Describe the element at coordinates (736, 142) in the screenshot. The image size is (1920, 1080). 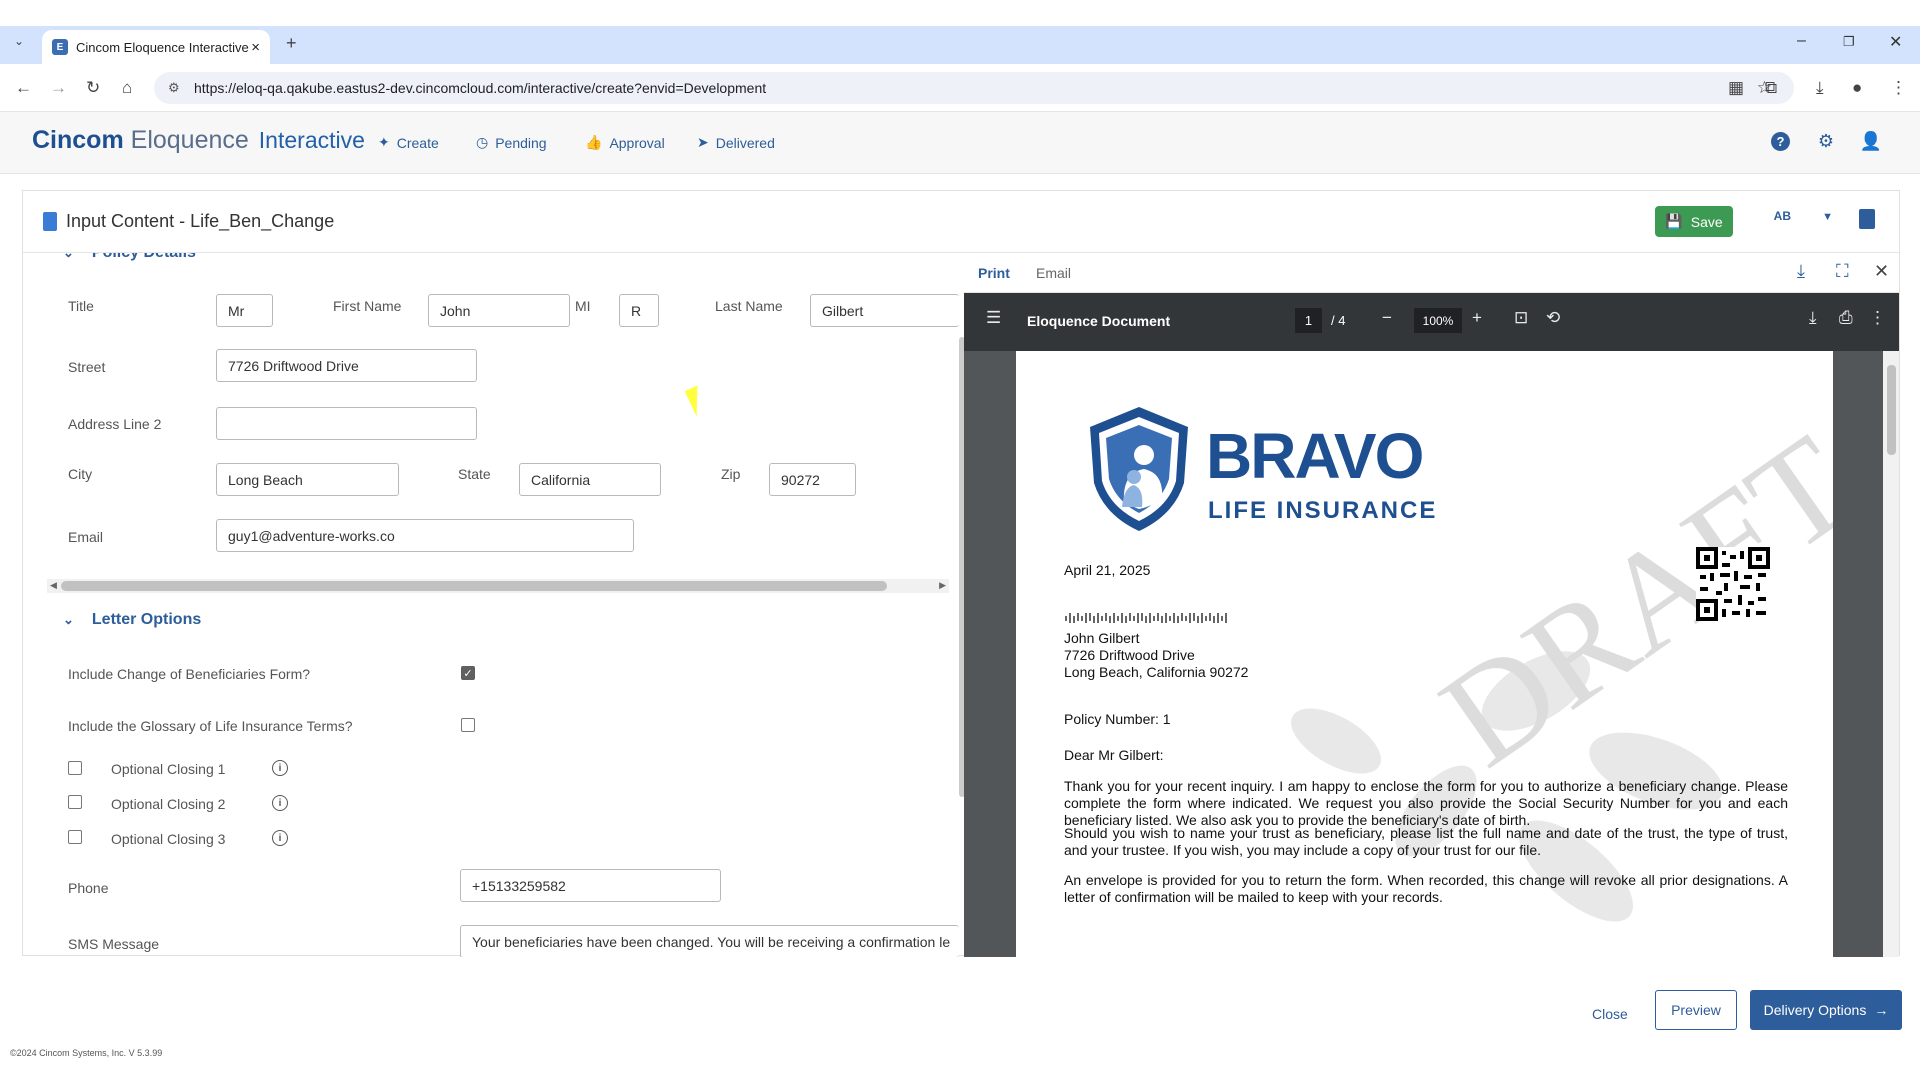
I see `nav-delivered: ➤ Delivered` at that location.